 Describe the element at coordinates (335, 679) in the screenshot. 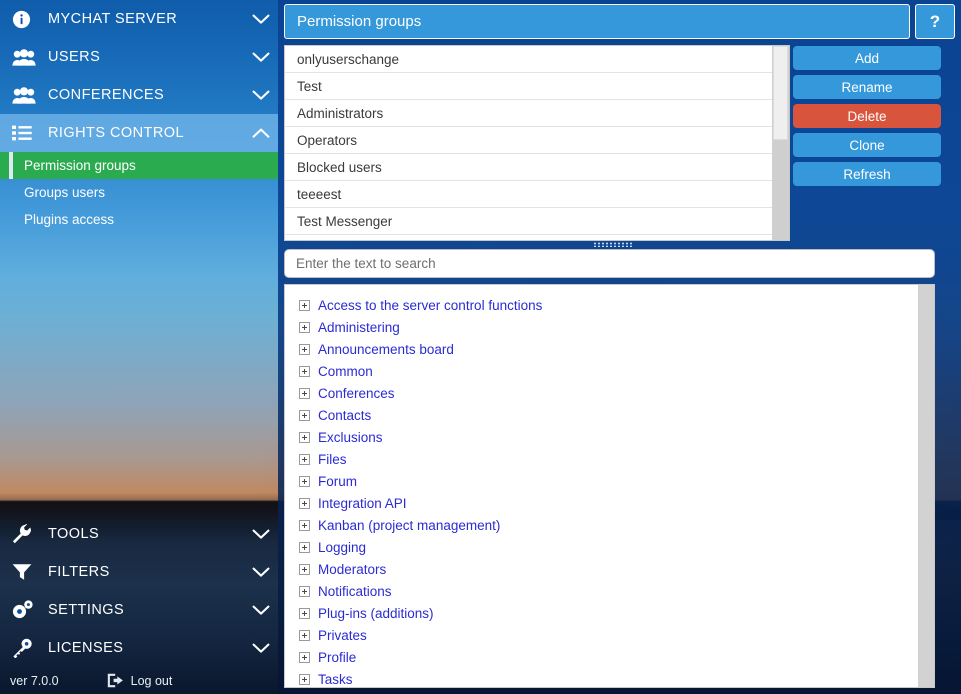

I see `rights-tree-node-label: Tasks` at that location.